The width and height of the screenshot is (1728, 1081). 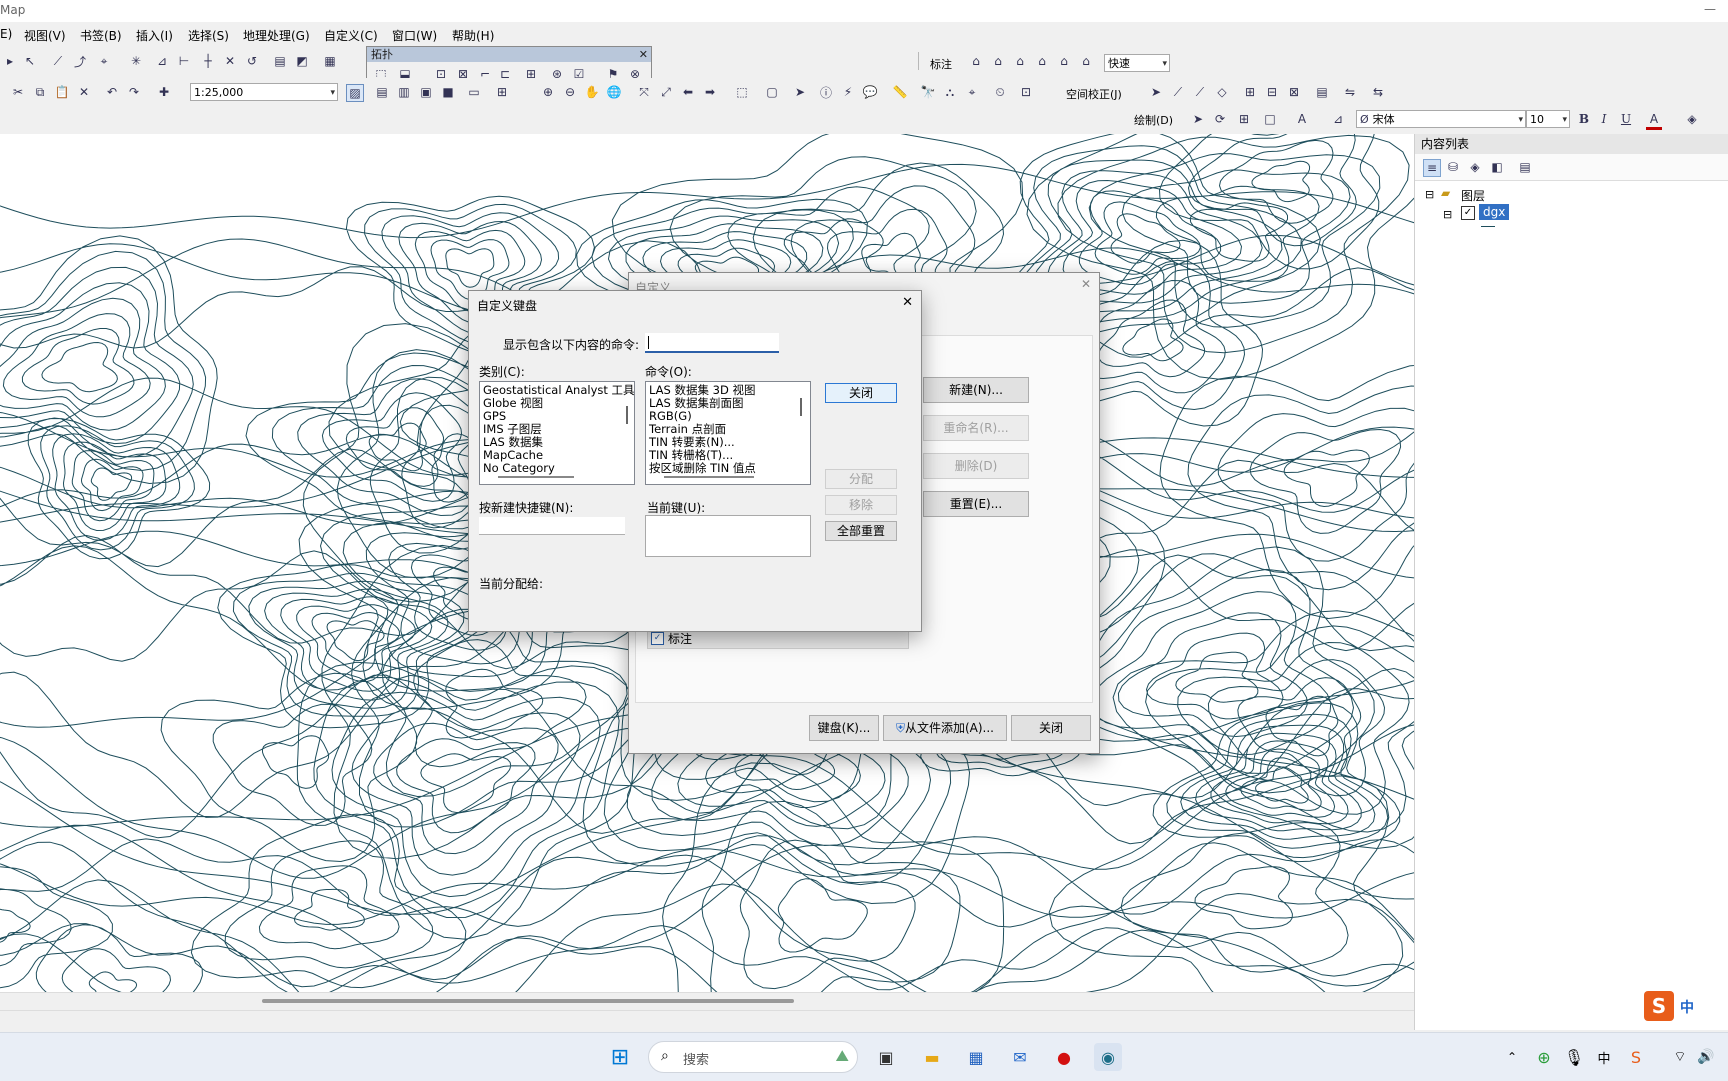 What do you see at coordinates (886, 1057) in the screenshot?
I see `task-view-icon: ▣` at bounding box center [886, 1057].